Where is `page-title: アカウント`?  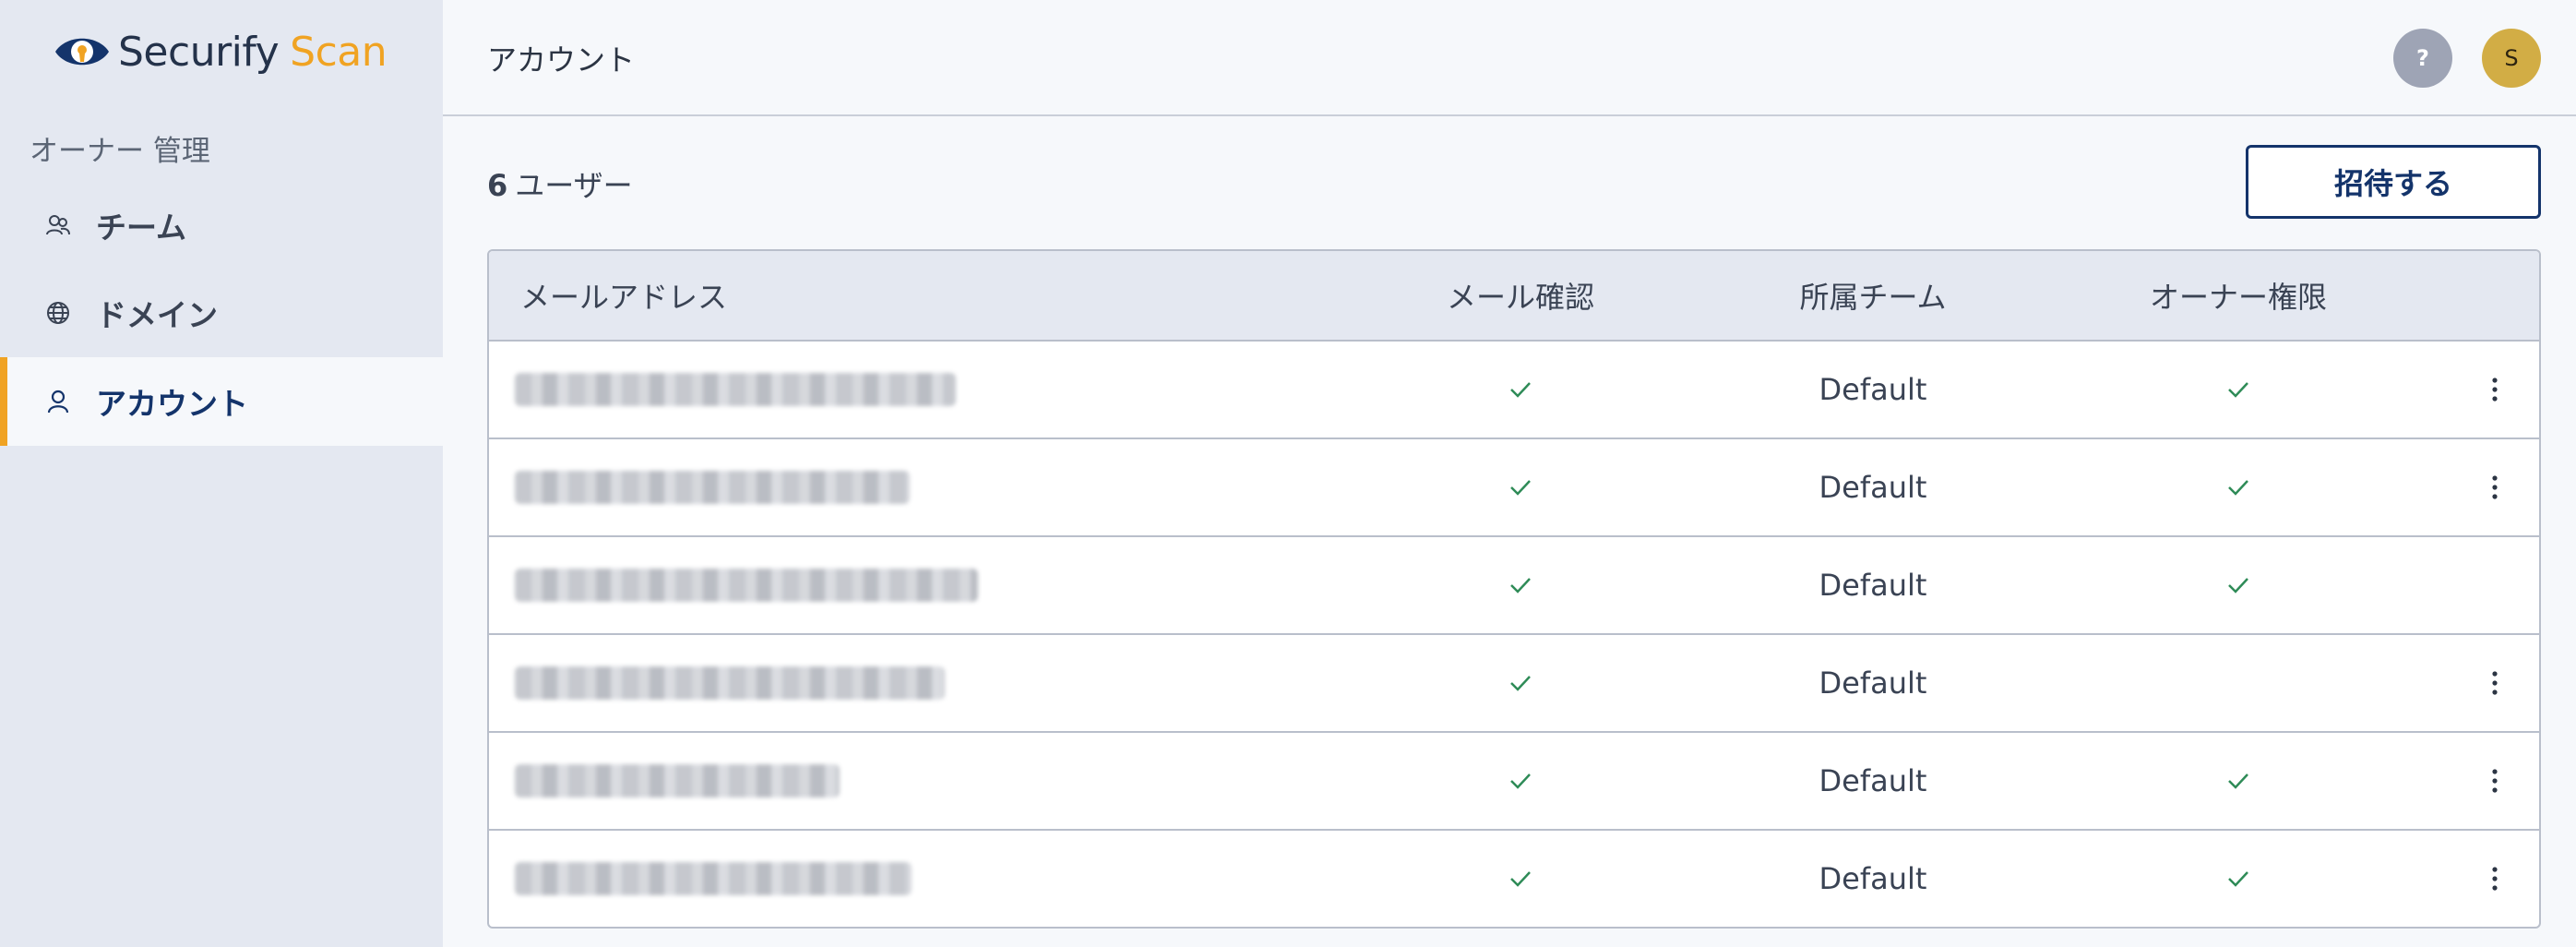 page-title: アカウント is located at coordinates (561, 60).